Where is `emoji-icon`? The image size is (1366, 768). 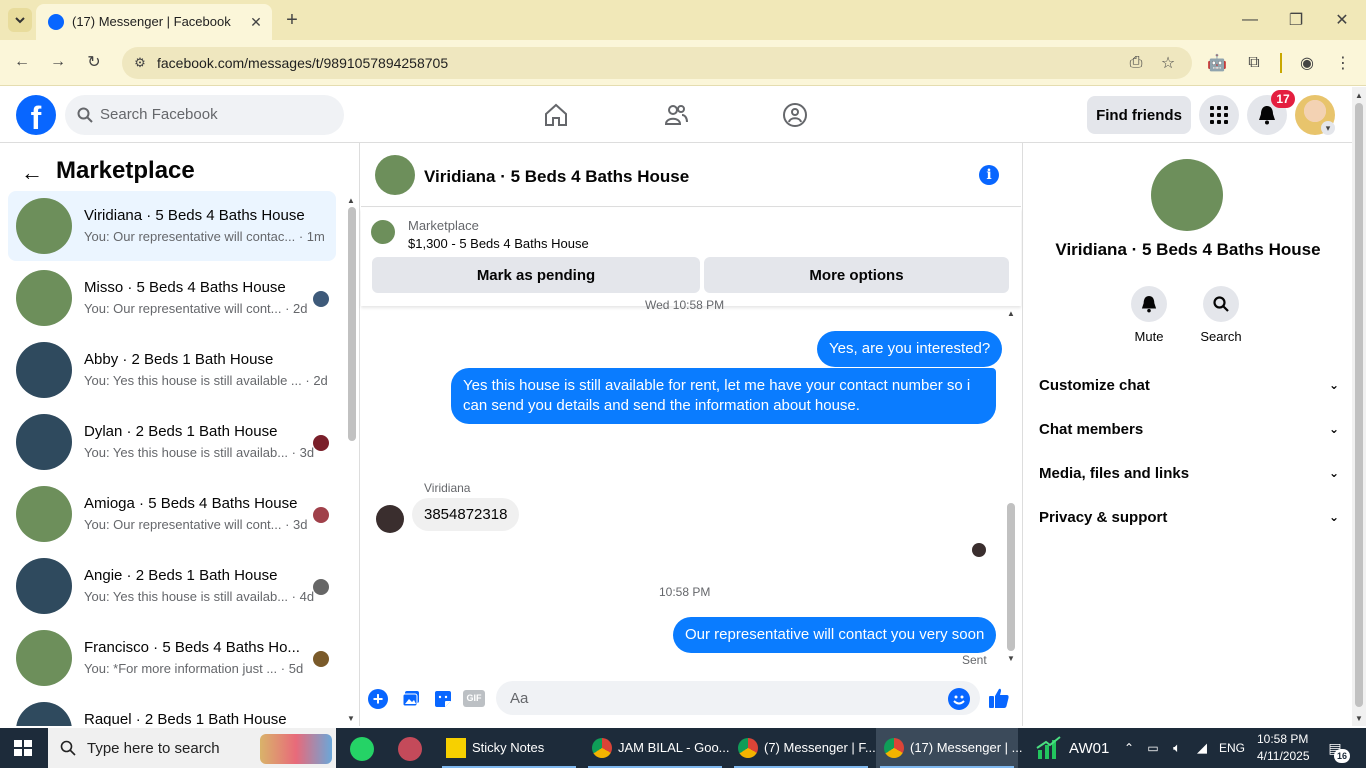
emoji-icon is located at coordinates (959, 699).